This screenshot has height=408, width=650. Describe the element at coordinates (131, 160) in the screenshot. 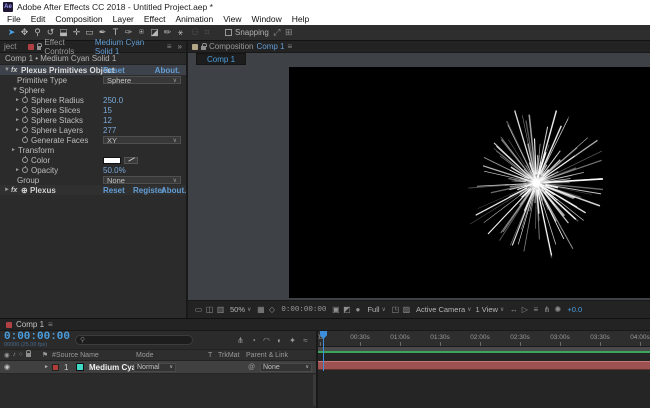

I see `eyedropper-icon` at that location.